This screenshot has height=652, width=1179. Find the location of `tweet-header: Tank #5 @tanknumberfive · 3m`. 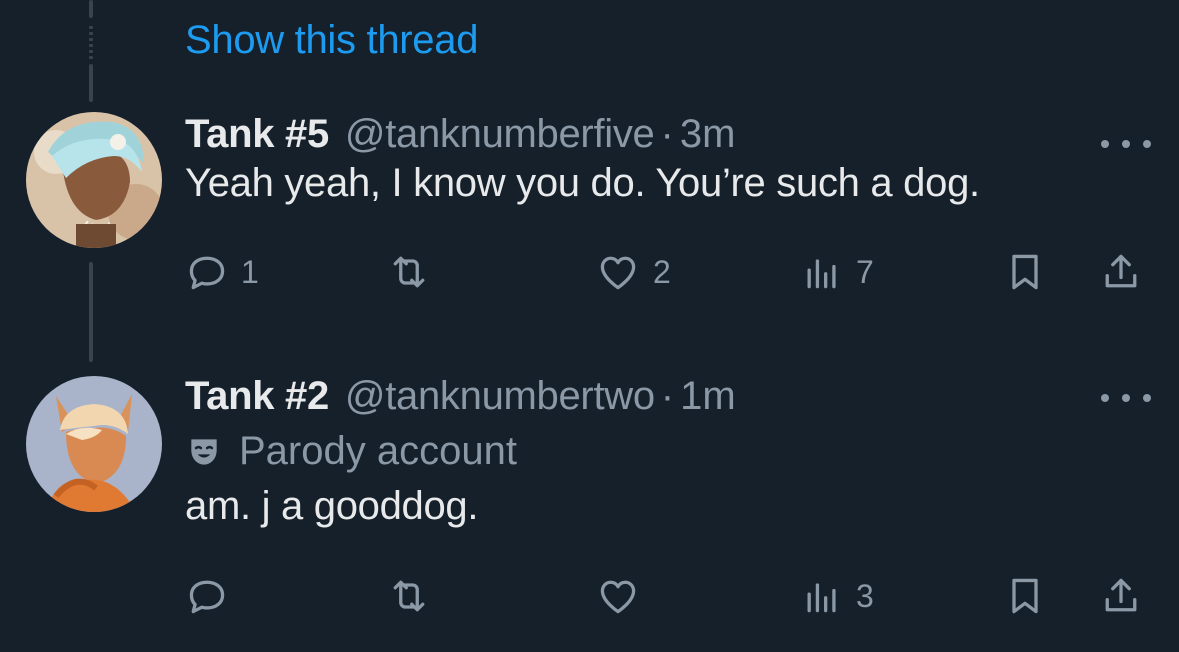

tweet-header: Tank #5 @tanknumberfive · 3m is located at coordinates (682, 134).